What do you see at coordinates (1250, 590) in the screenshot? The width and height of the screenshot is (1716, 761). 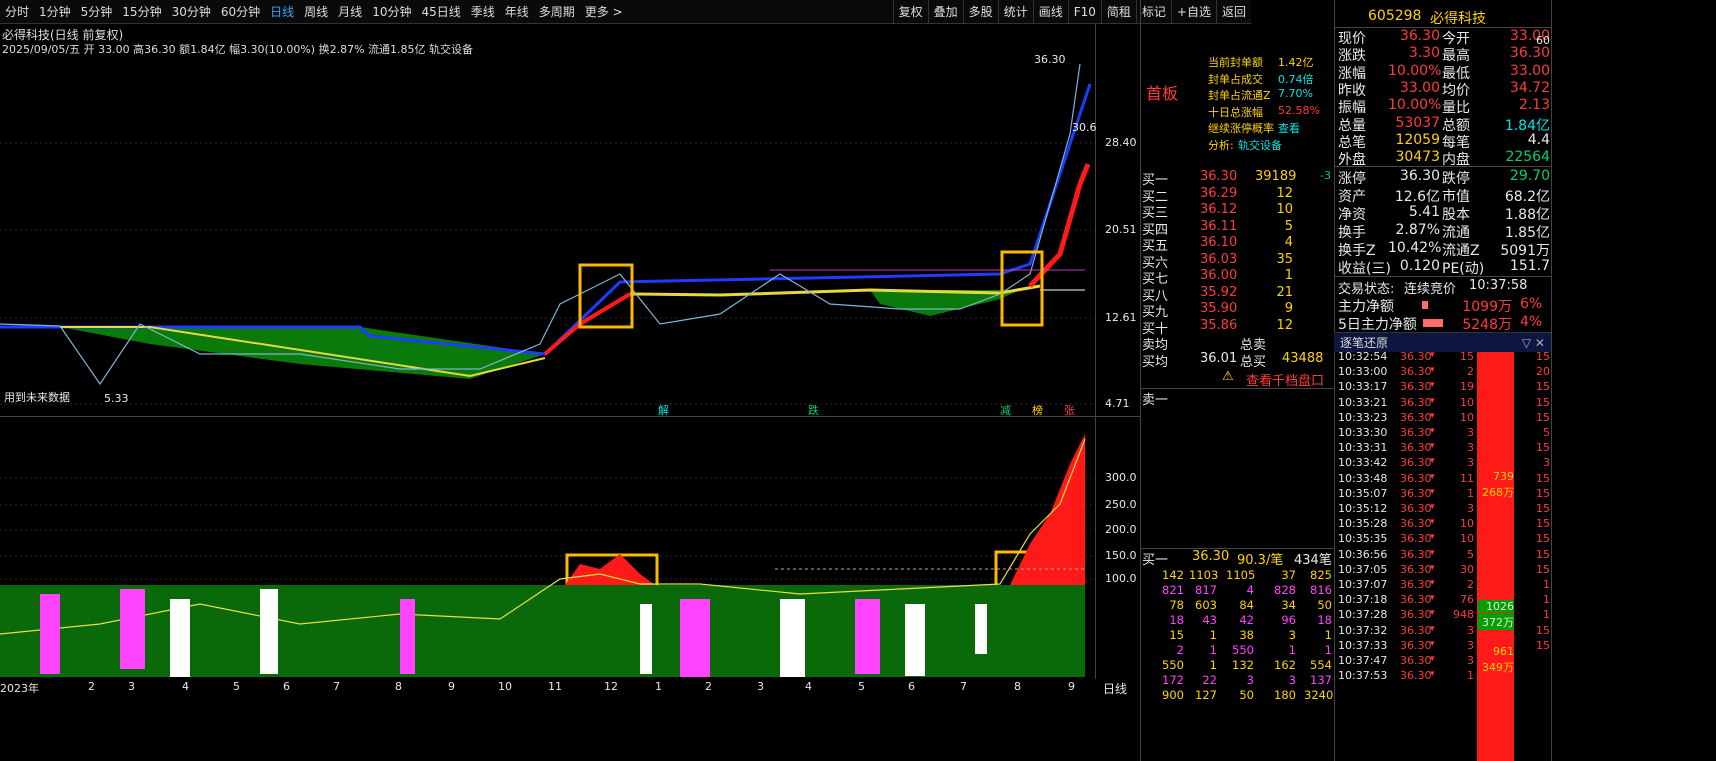 I see `queue-cell: 4` at bounding box center [1250, 590].